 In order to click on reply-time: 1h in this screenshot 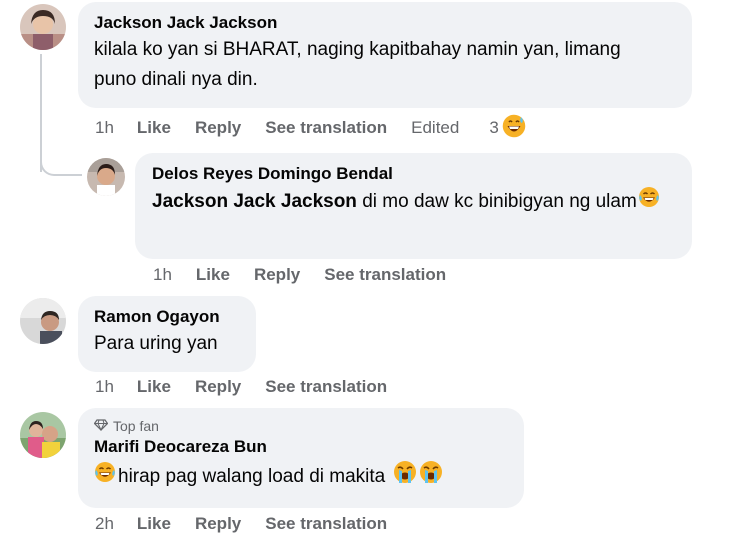, I will do `click(162, 275)`.